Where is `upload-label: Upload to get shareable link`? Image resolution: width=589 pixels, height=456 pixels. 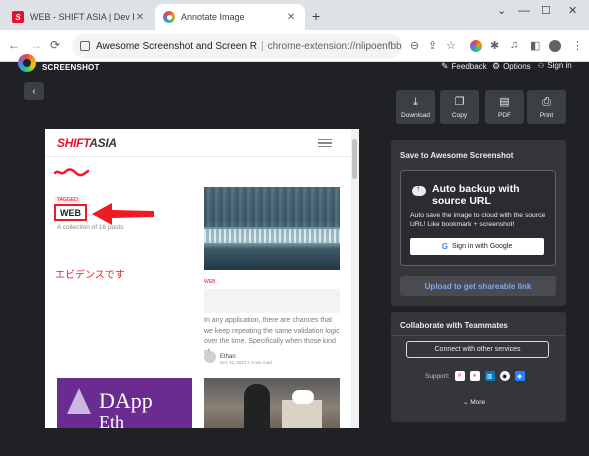
upload-label: Upload to get shareable link is located at coordinates (478, 286).